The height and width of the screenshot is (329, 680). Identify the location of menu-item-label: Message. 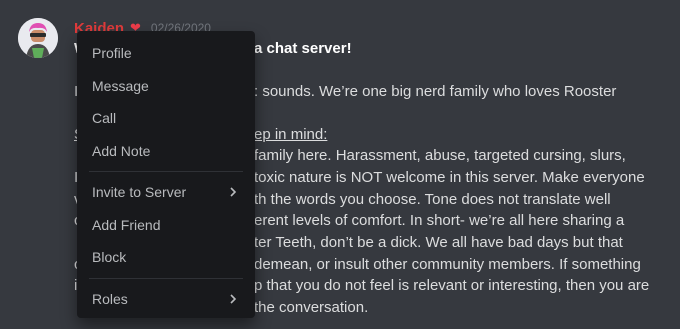
(120, 85).